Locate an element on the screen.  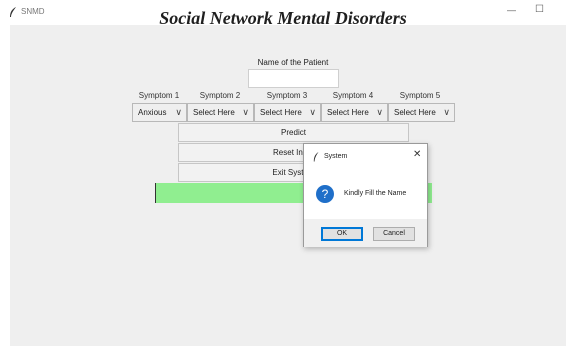
dialog-message: Kindly Fill the Name is located at coordinates (375, 193).